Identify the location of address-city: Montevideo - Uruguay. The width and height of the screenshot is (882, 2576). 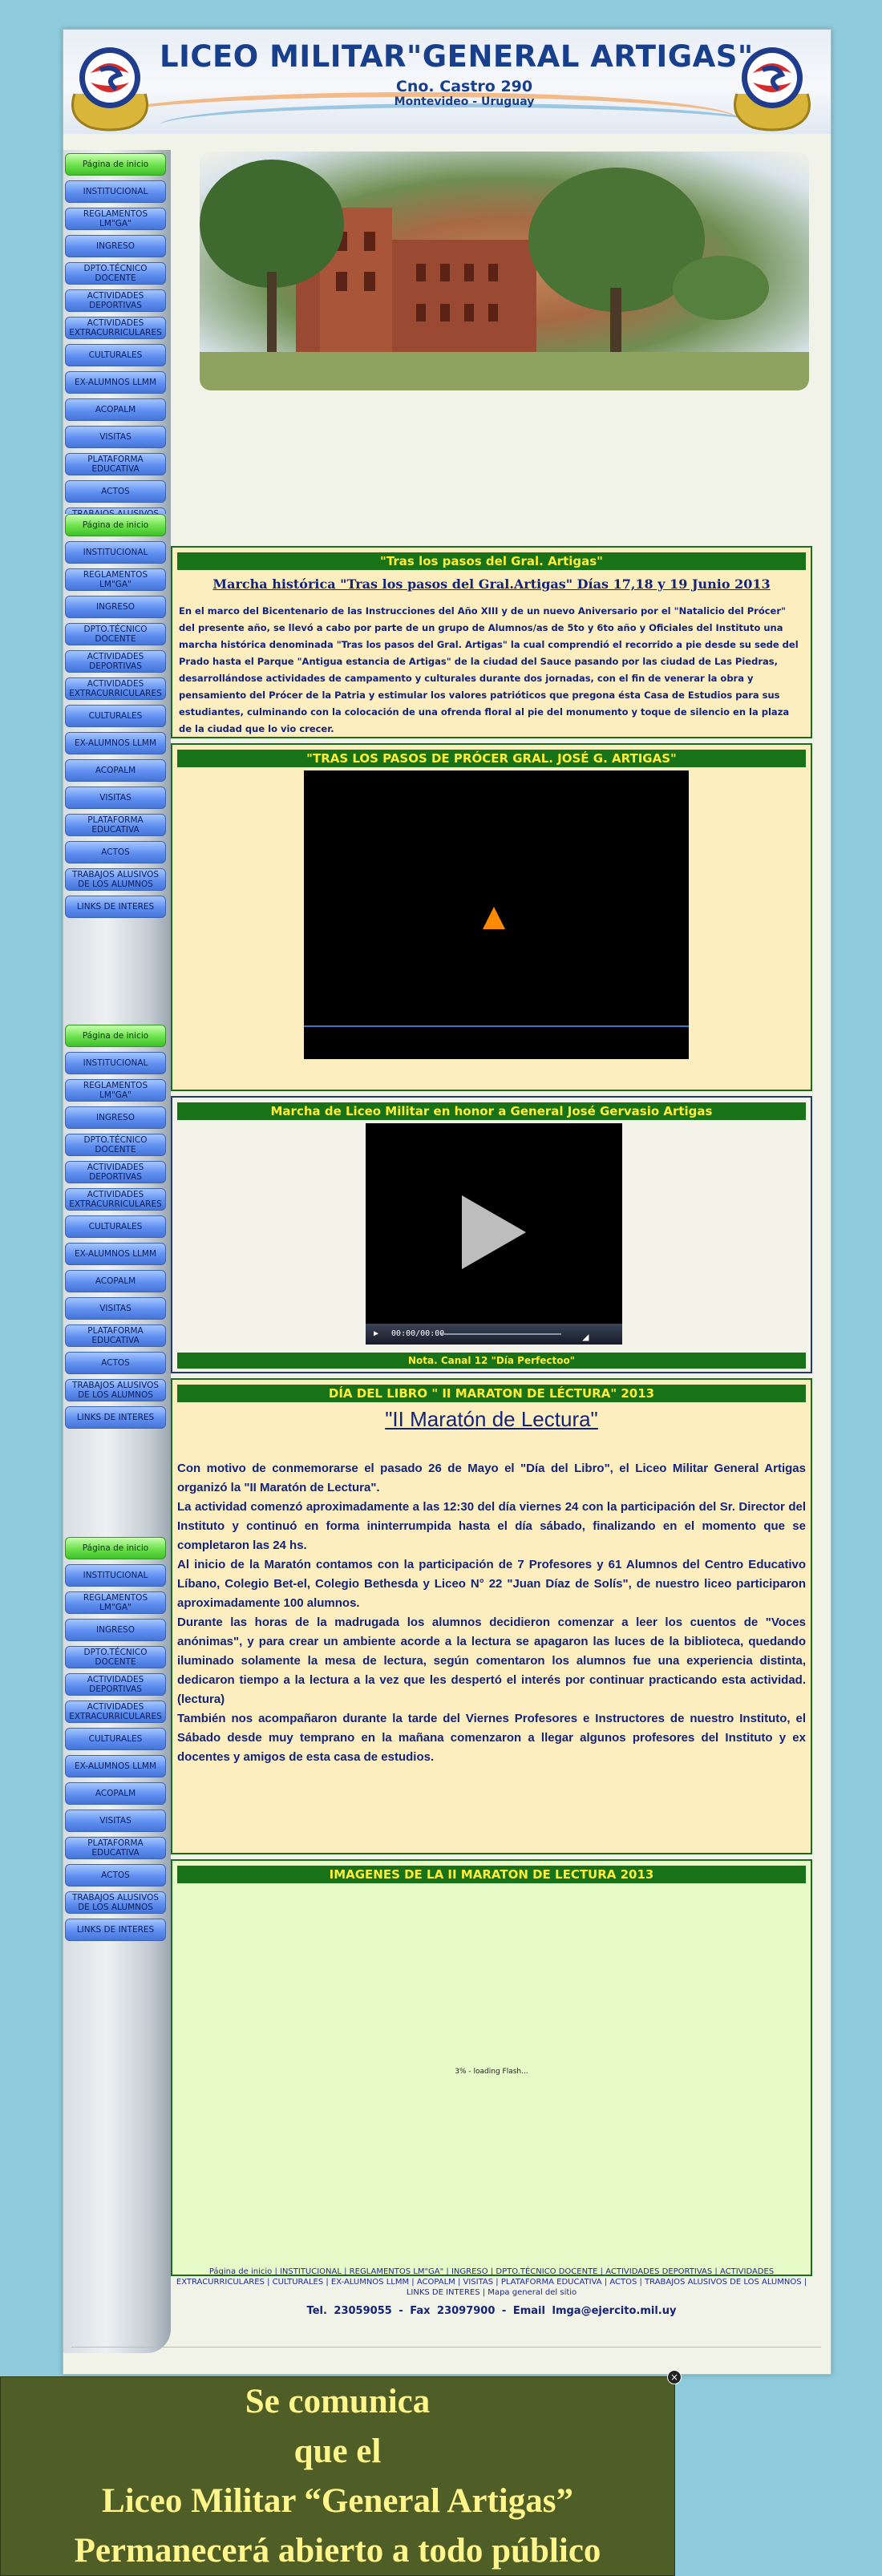
(464, 101).